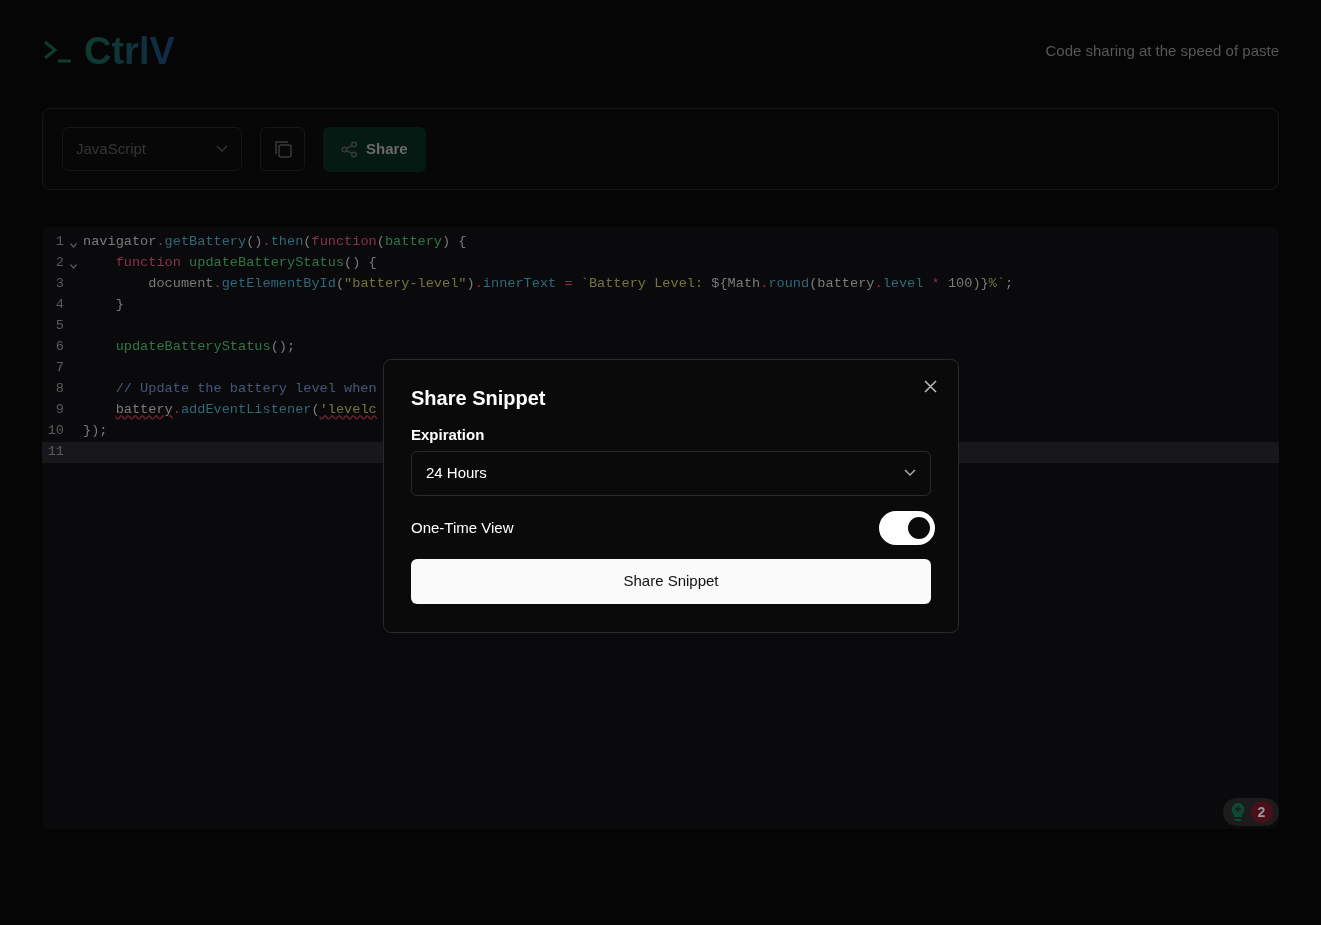  Describe the element at coordinates (282, 149) in the screenshot. I see `copy-icon` at that location.